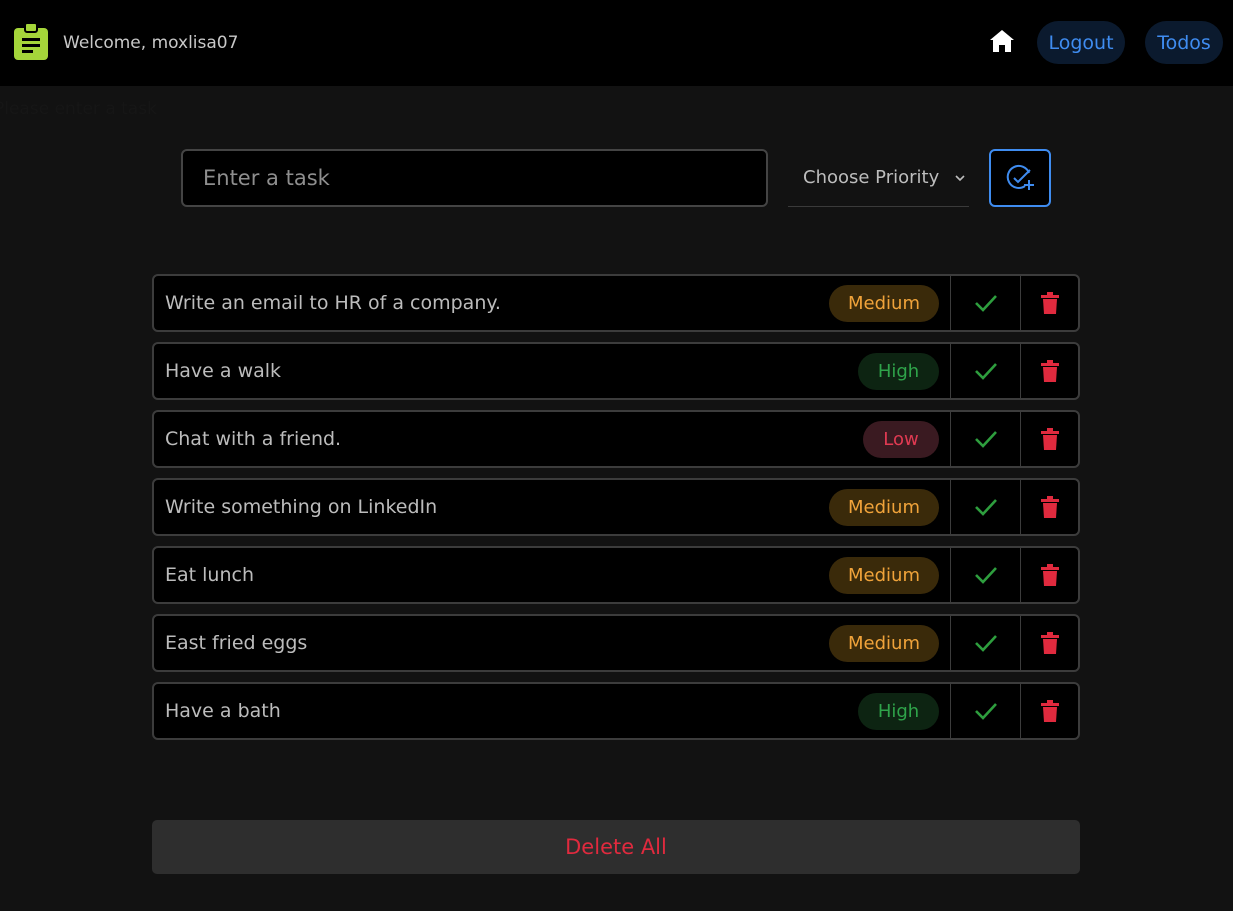  I want to click on todo-text: Eat lunch, so click(209, 575).